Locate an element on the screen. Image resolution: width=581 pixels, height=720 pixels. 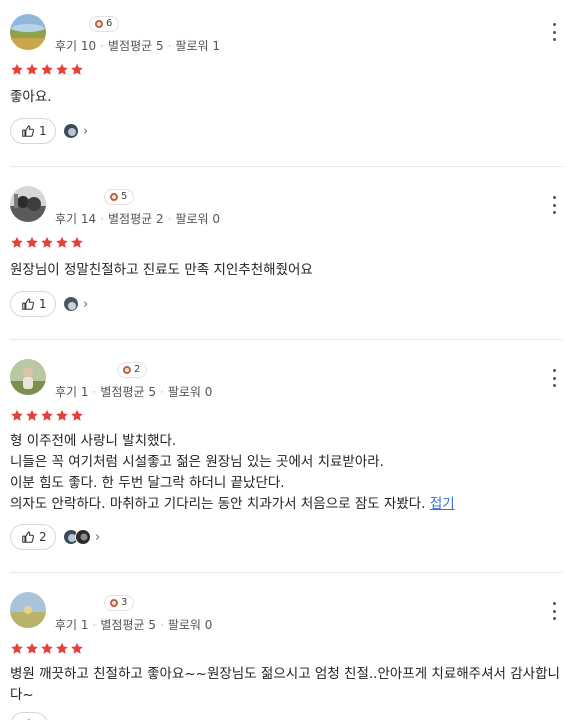
like-button: 2 is located at coordinates (33, 537).